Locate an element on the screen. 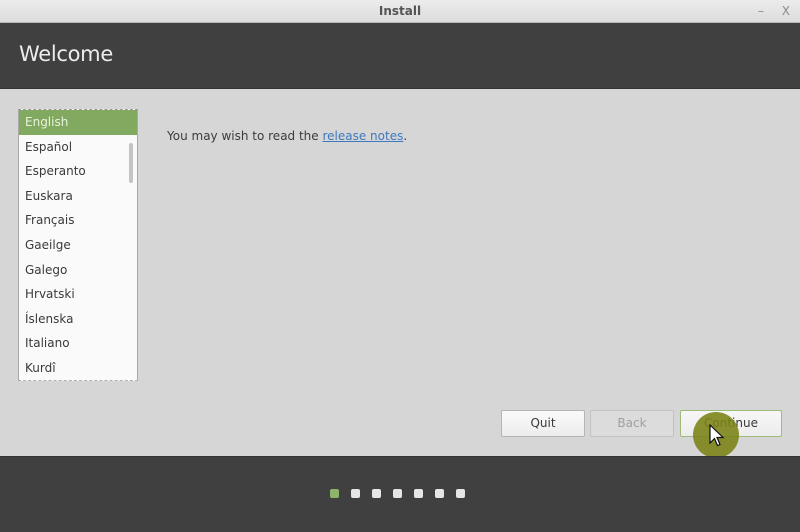 This screenshot has height=532, width=800. step-indicator is located at coordinates (397, 493).